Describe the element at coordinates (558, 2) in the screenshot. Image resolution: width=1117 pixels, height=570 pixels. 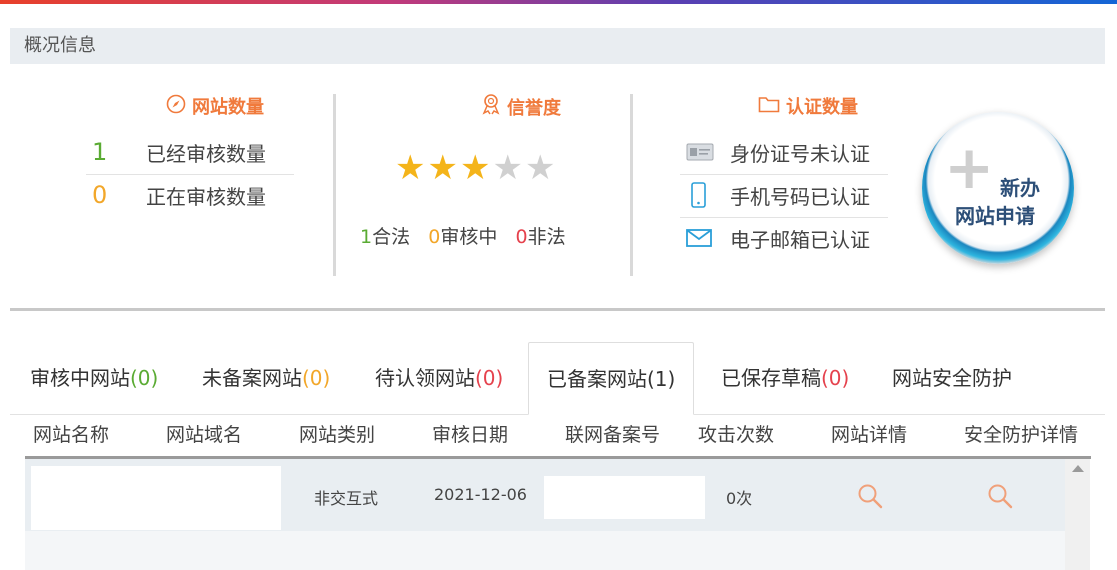
I see `top-gradient-bar` at that location.